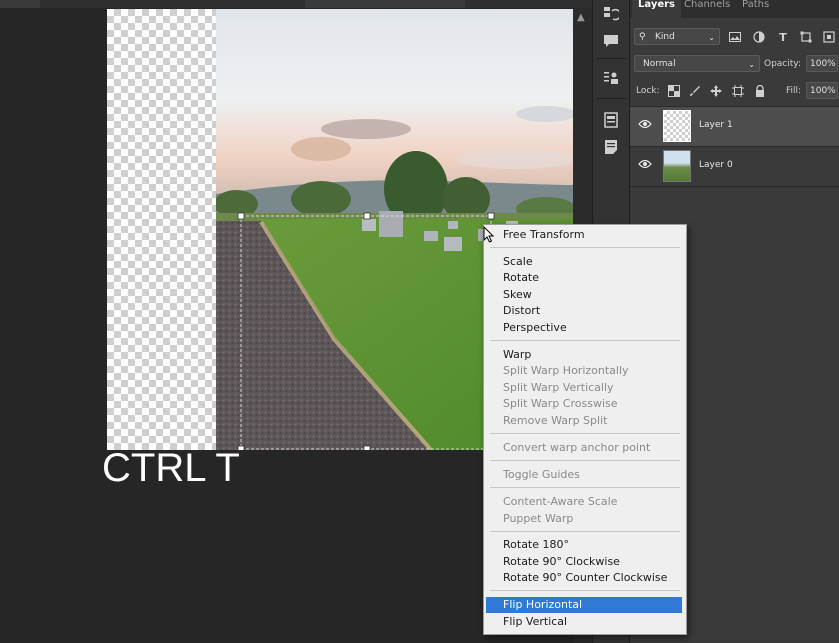  What do you see at coordinates (642, 37) in the screenshot?
I see `search-icon: ⚲` at bounding box center [642, 37].